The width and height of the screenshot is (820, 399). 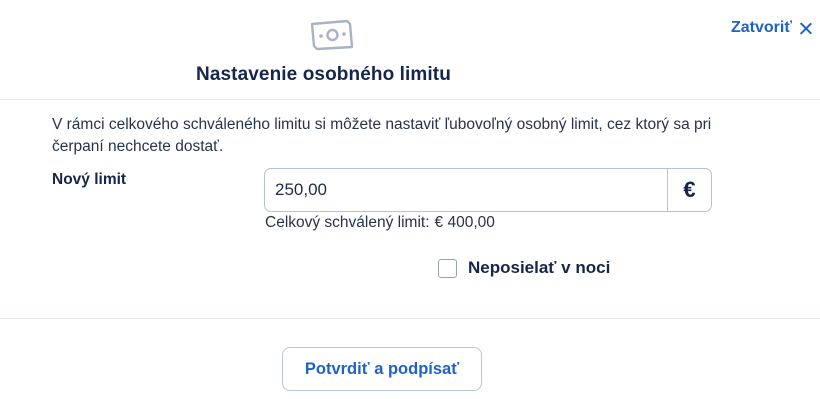 What do you see at coordinates (805, 28) in the screenshot?
I see `close-icon` at bounding box center [805, 28].